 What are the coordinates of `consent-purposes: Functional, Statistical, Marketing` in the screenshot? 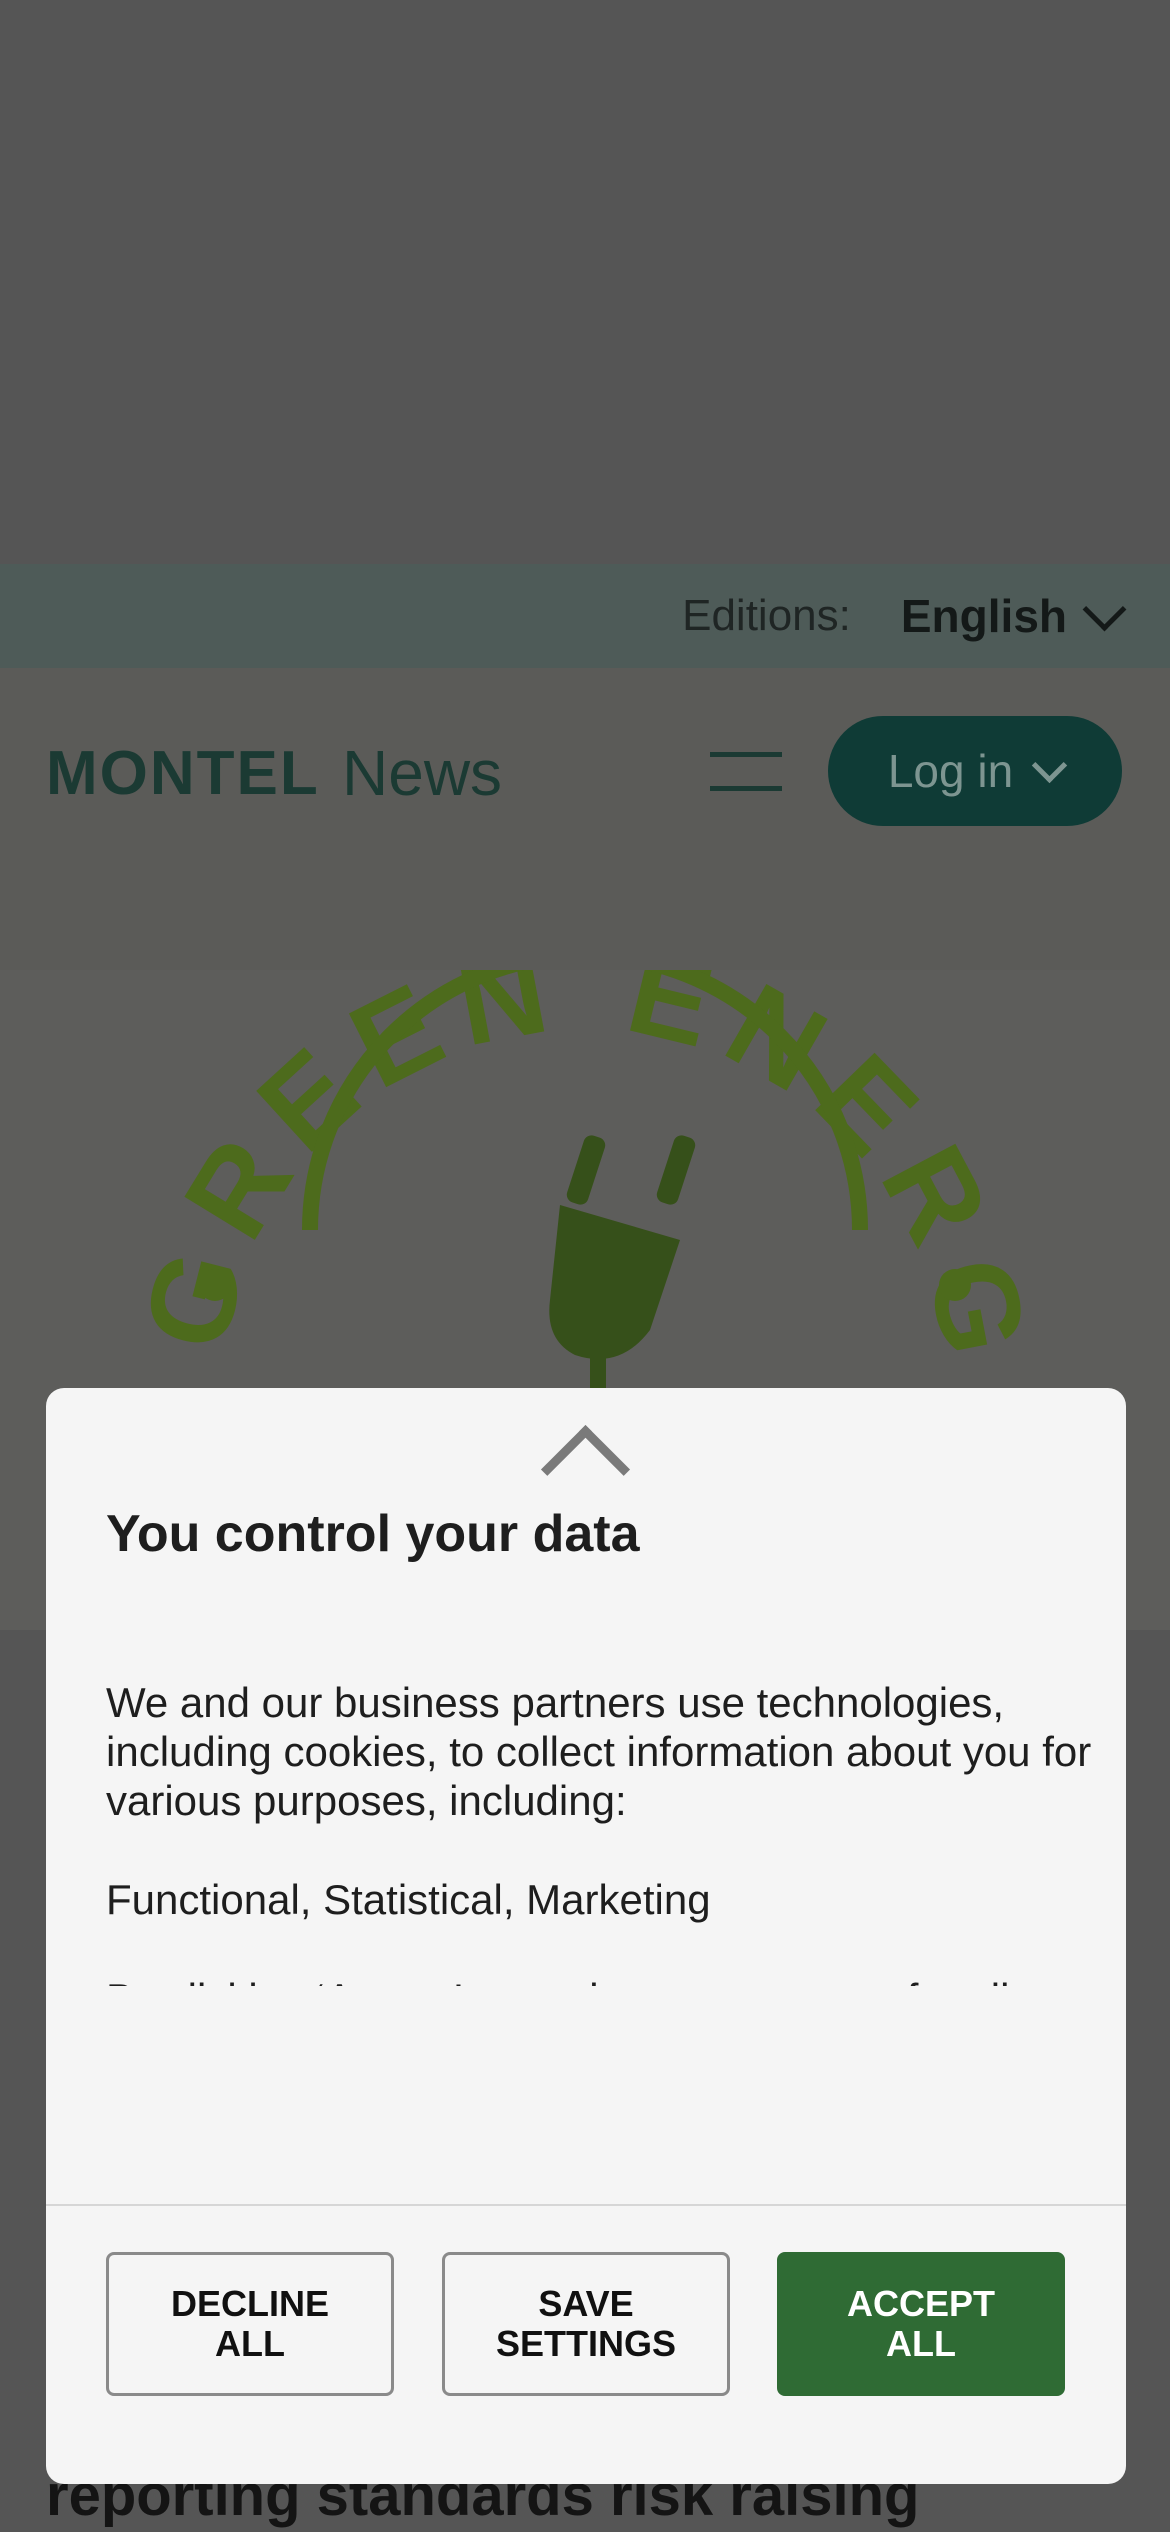 It's located at (408, 1899).